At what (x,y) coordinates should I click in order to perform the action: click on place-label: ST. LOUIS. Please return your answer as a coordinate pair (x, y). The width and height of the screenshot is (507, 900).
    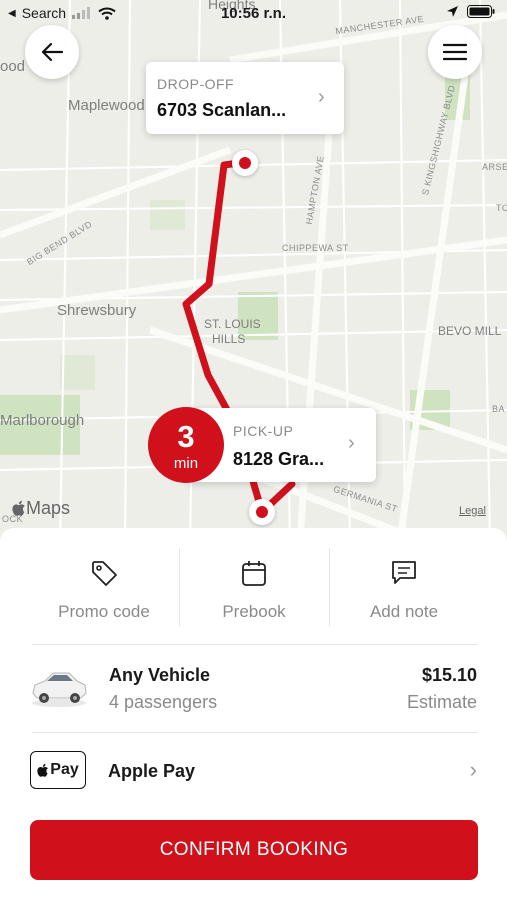
    Looking at the image, I should click on (232, 324).